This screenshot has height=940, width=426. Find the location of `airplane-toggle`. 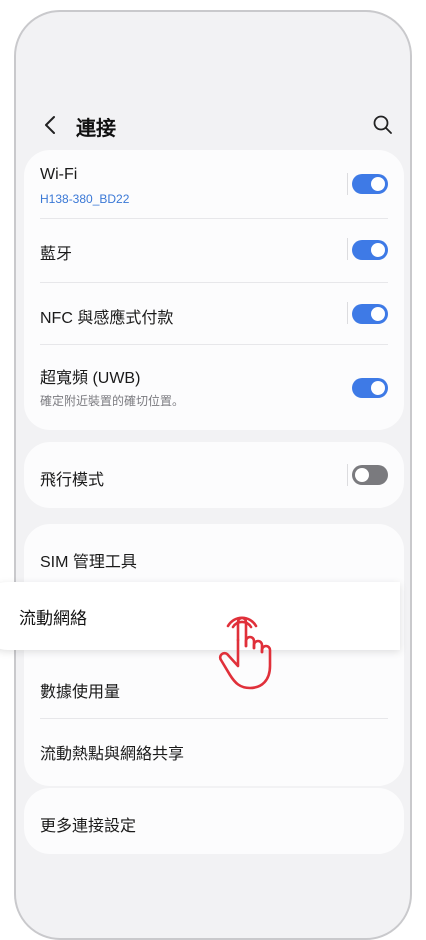

airplane-toggle is located at coordinates (370, 475).